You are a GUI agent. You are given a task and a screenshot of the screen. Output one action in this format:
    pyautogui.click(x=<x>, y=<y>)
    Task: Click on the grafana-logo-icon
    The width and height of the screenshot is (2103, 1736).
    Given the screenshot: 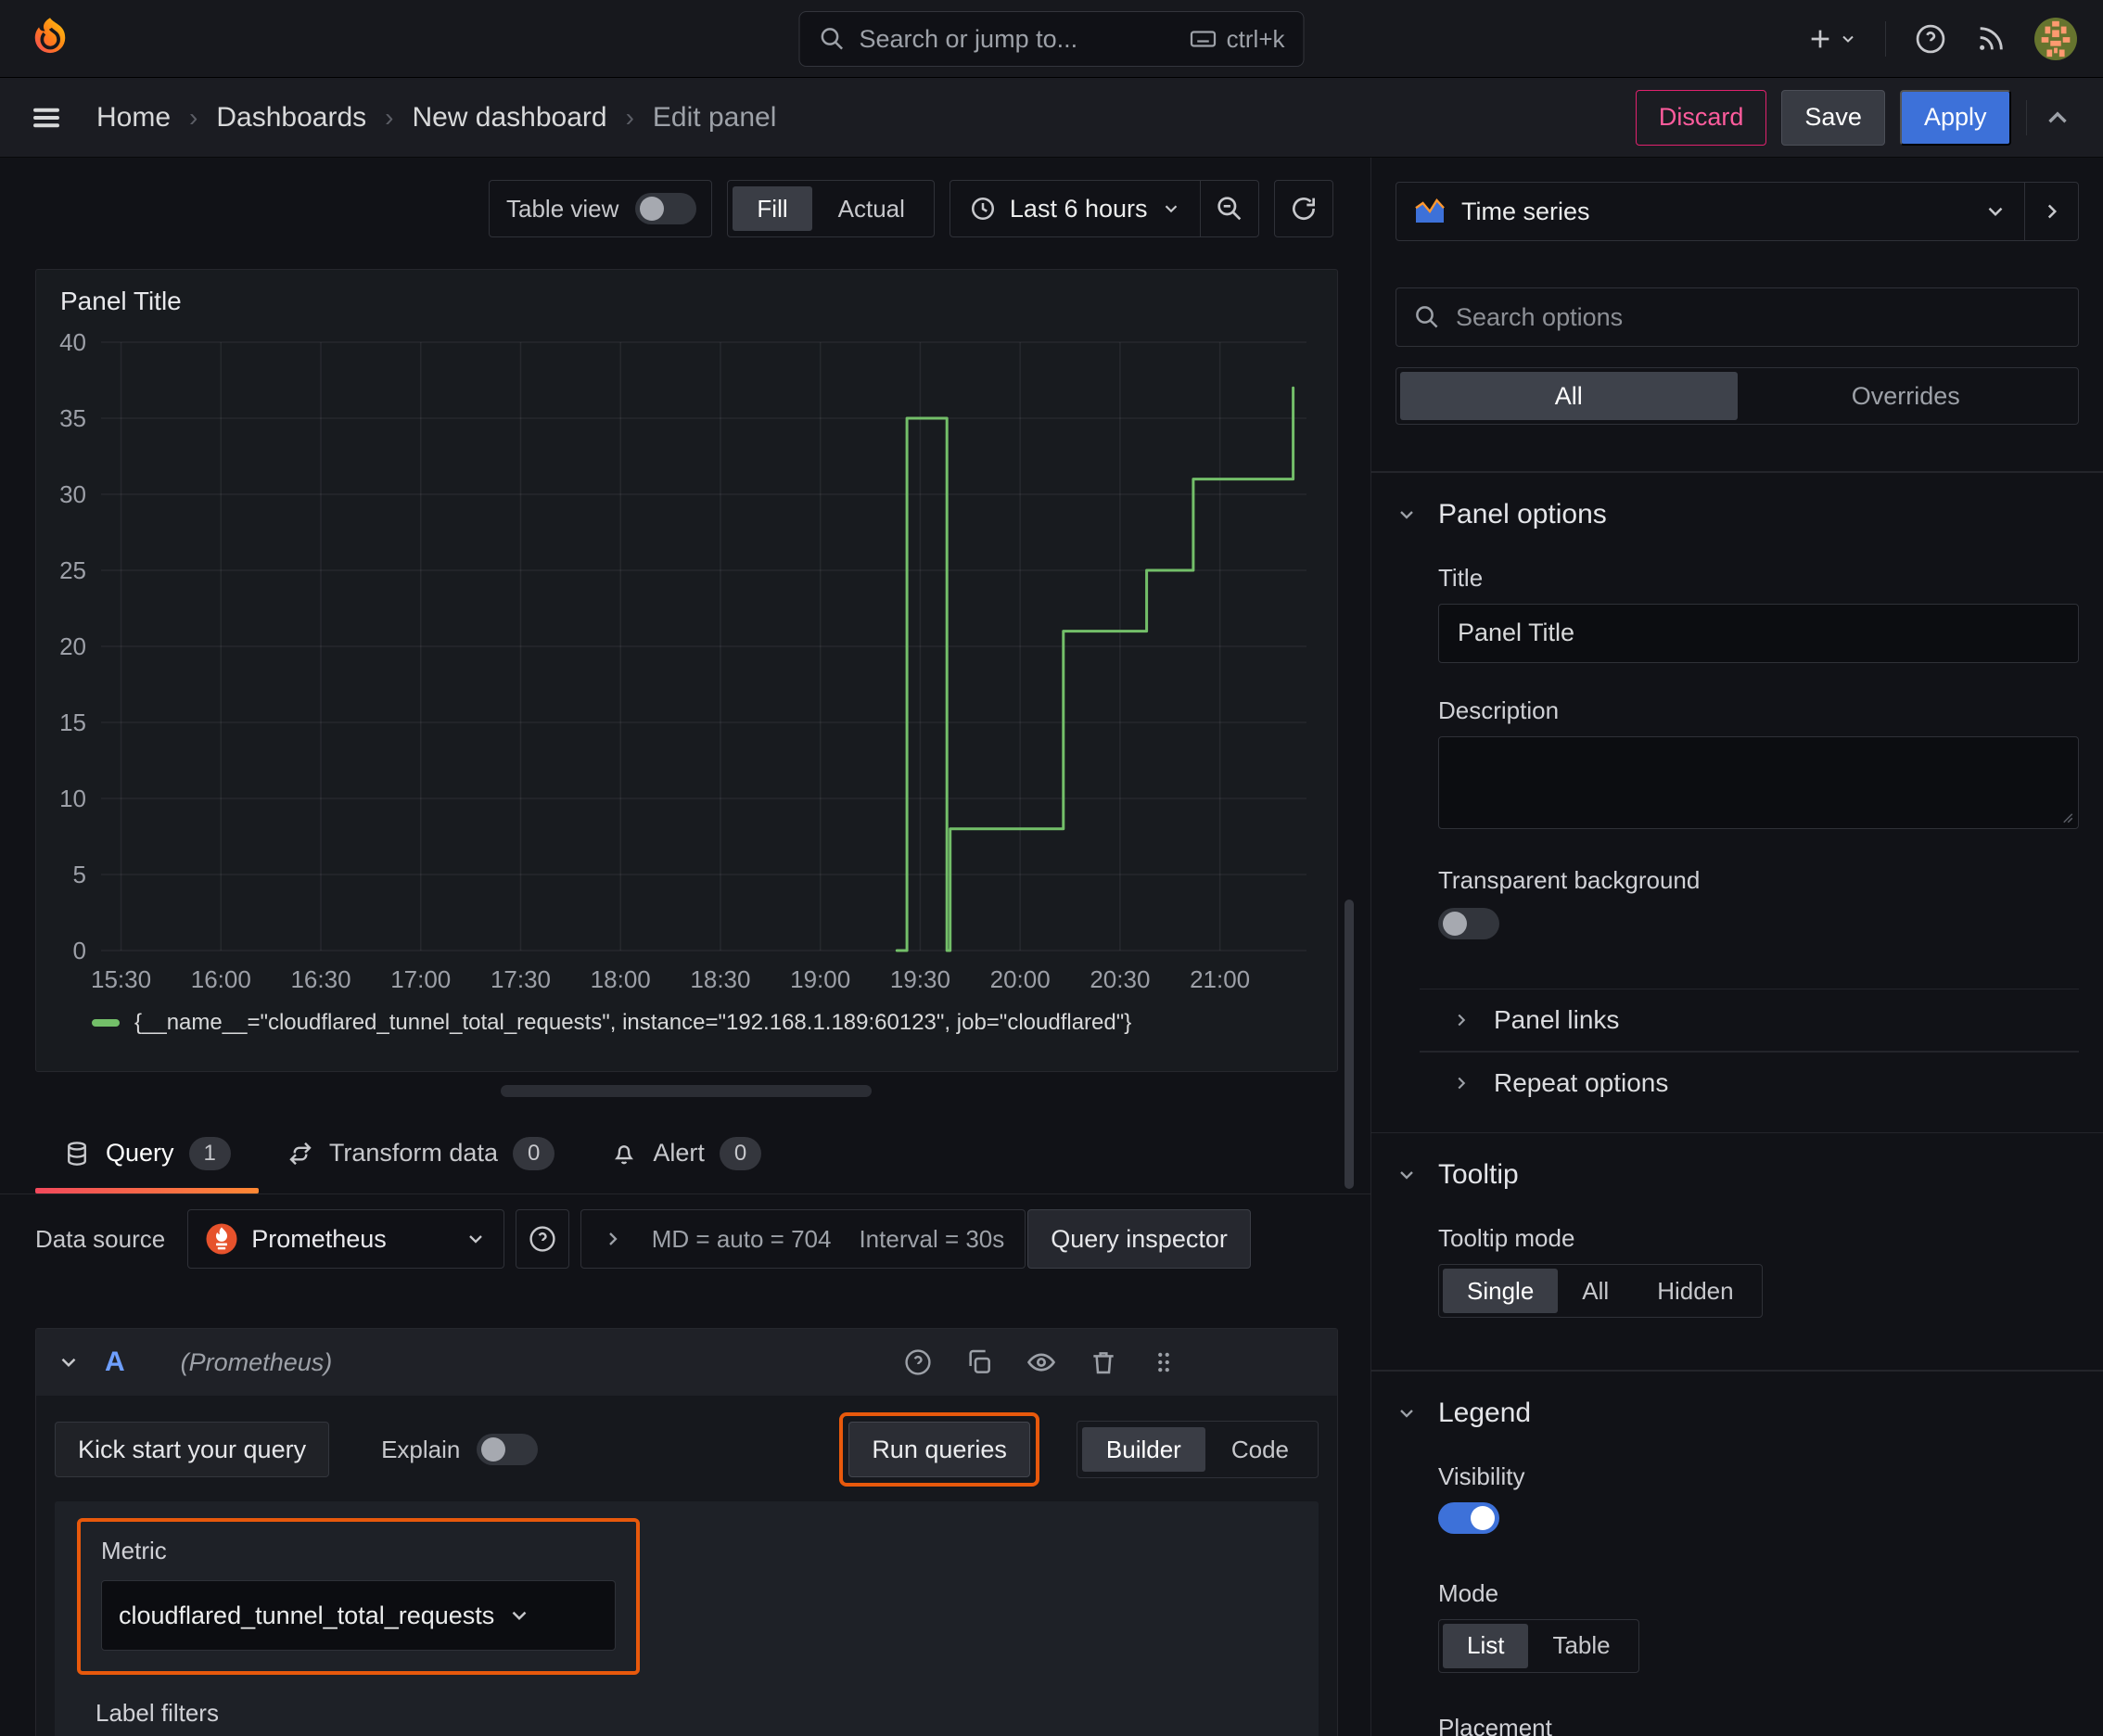 What is the action you would take?
    pyautogui.click(x=50, y=39)
    